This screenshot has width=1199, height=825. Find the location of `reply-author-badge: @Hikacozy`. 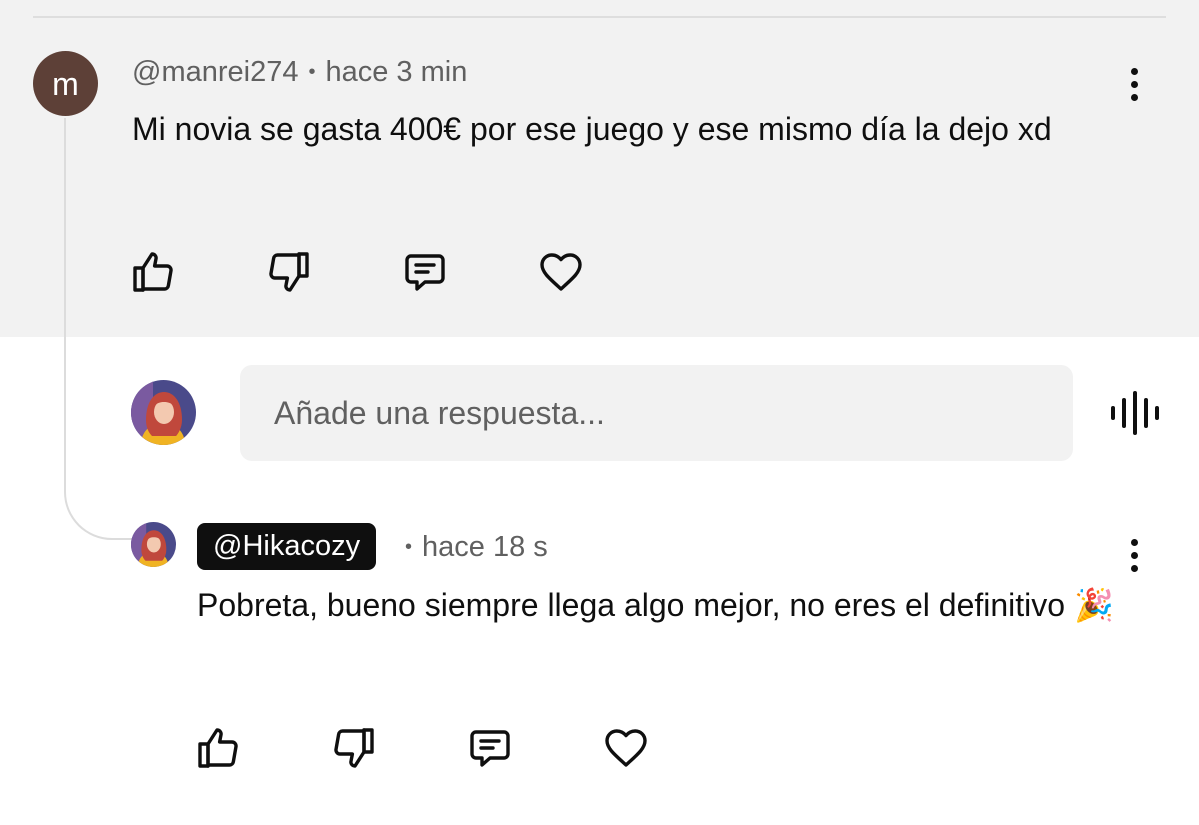

reply-author-badge: @Hikacozy is located at coordinates (287, 546).